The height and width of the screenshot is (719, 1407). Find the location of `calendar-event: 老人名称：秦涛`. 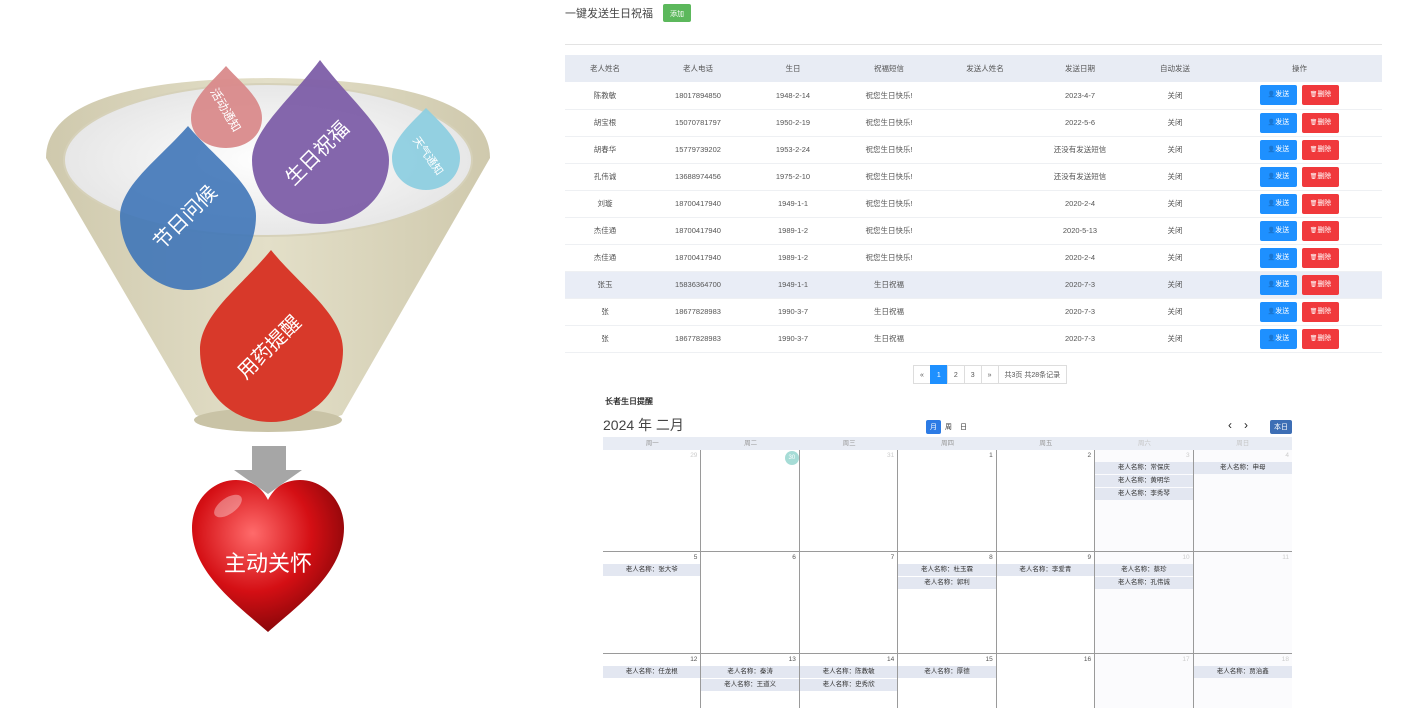

calendar-event: 老人名称：秦涛 is located at coordinates (750, 672).